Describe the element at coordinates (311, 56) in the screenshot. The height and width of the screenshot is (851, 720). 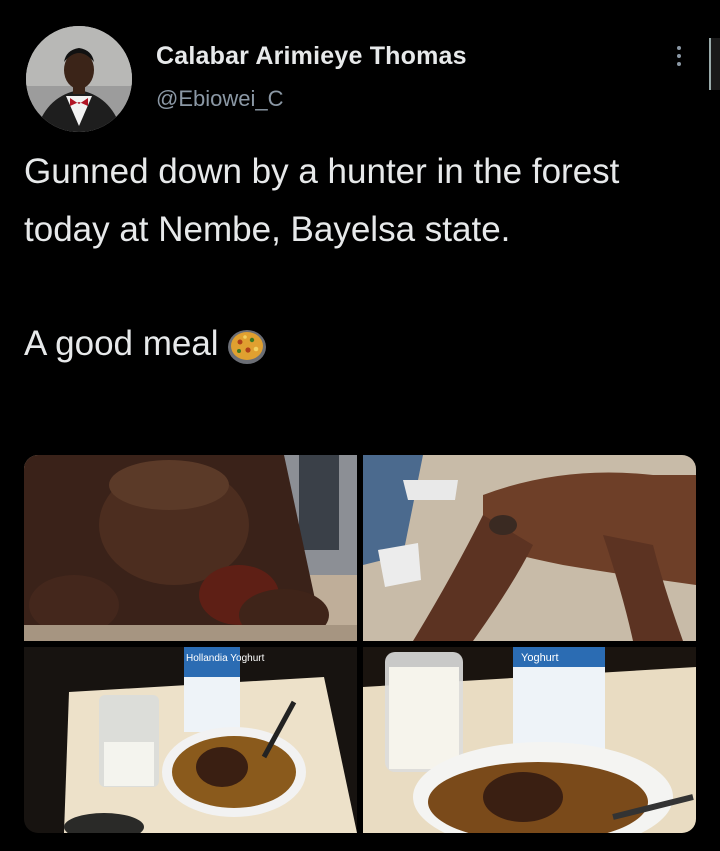
I see `author-name: Calabar Arimieye Thomas` at that location.